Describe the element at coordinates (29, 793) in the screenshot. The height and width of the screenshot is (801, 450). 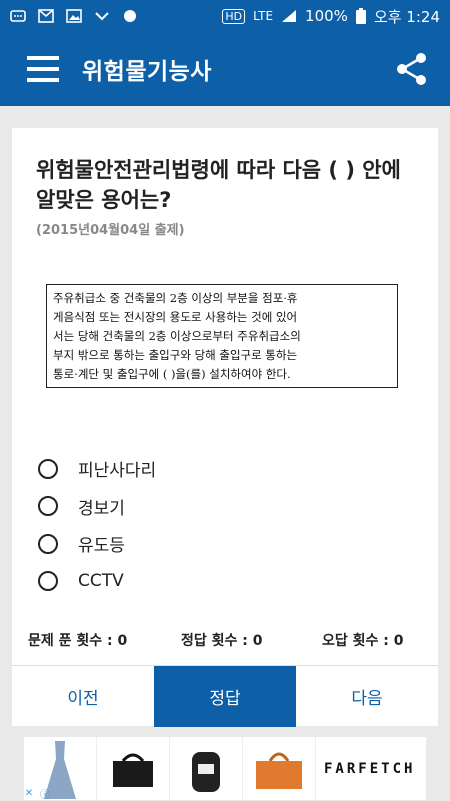
I see `close-icon: ✕` at that location.